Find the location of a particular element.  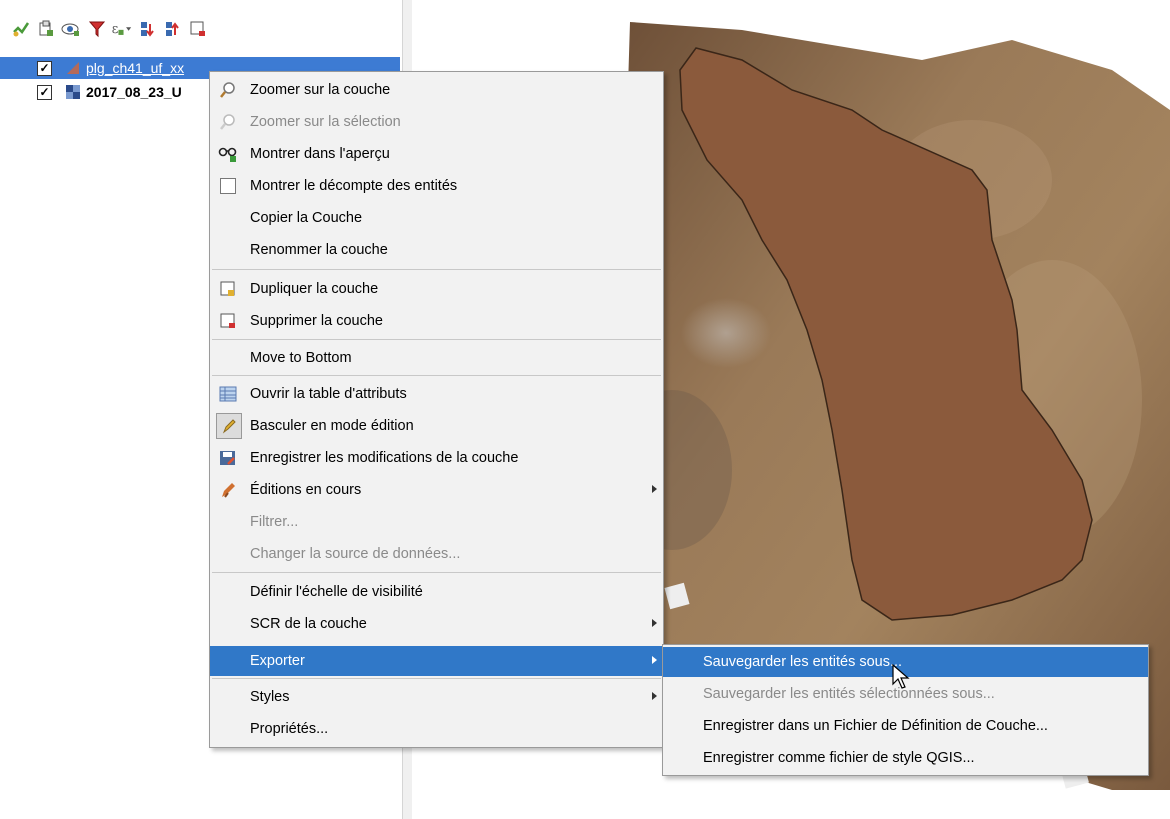

menu-item-show-feature-count: Montrer le décompte des entités is located at coordinates (436, 186).